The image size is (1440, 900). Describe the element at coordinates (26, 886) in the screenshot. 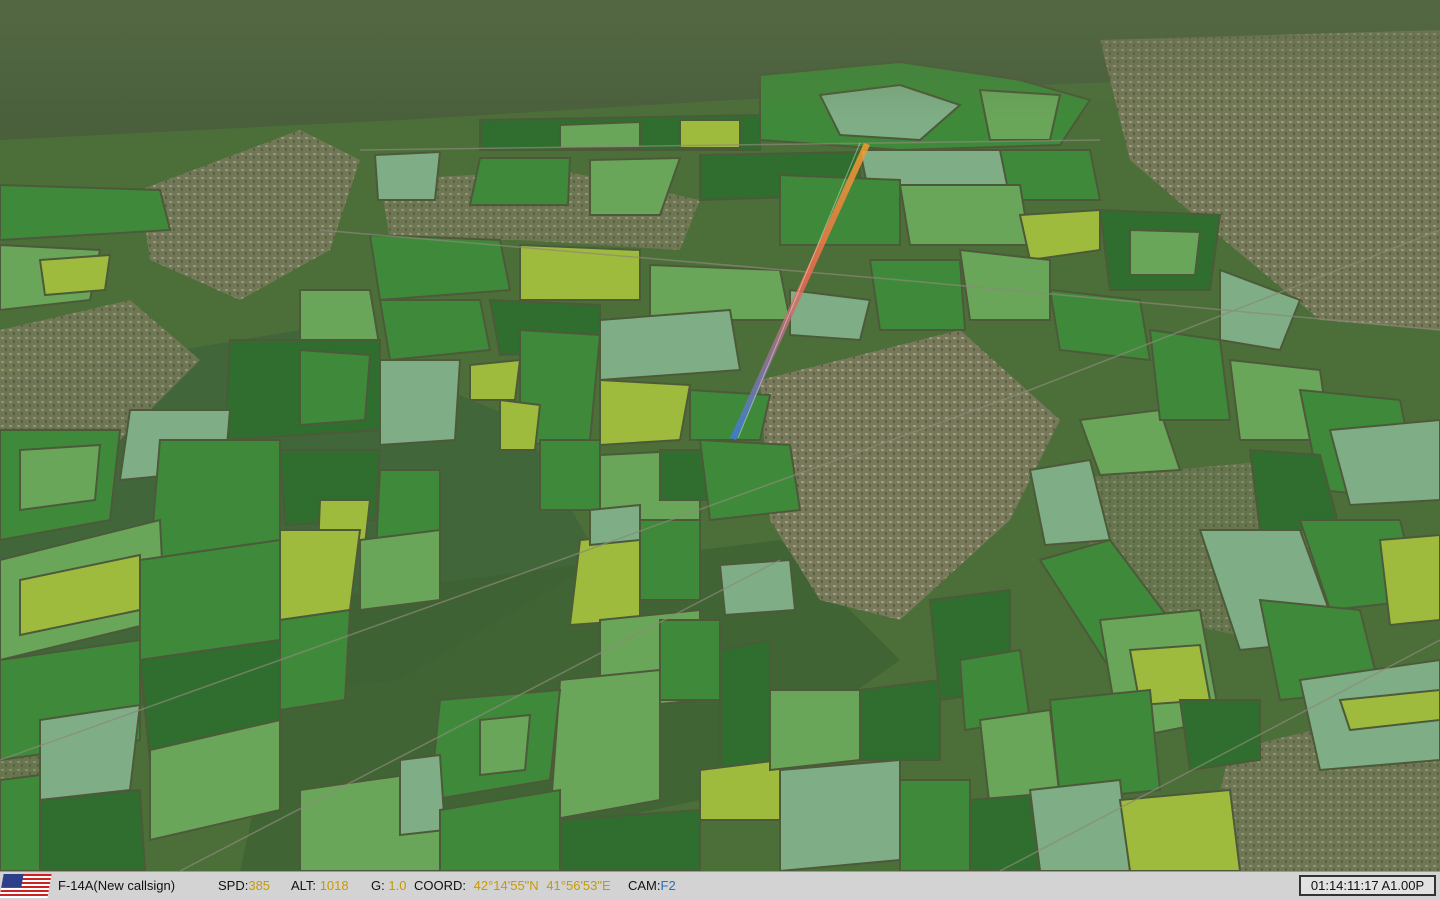

I see `us-flag-icon` at that location.